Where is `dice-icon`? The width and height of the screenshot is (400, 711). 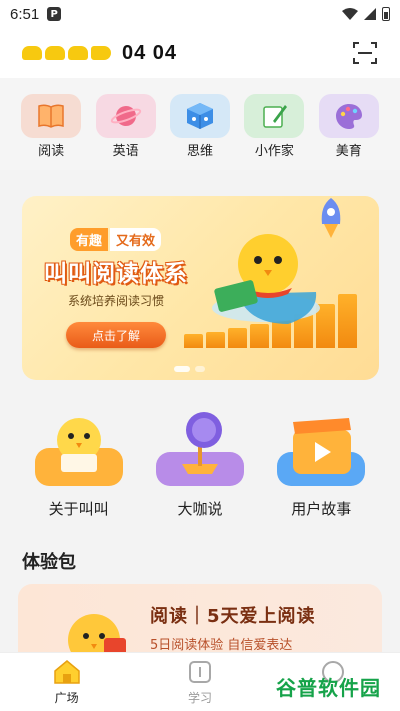 dice-icon is located at coordinates (199, 116).